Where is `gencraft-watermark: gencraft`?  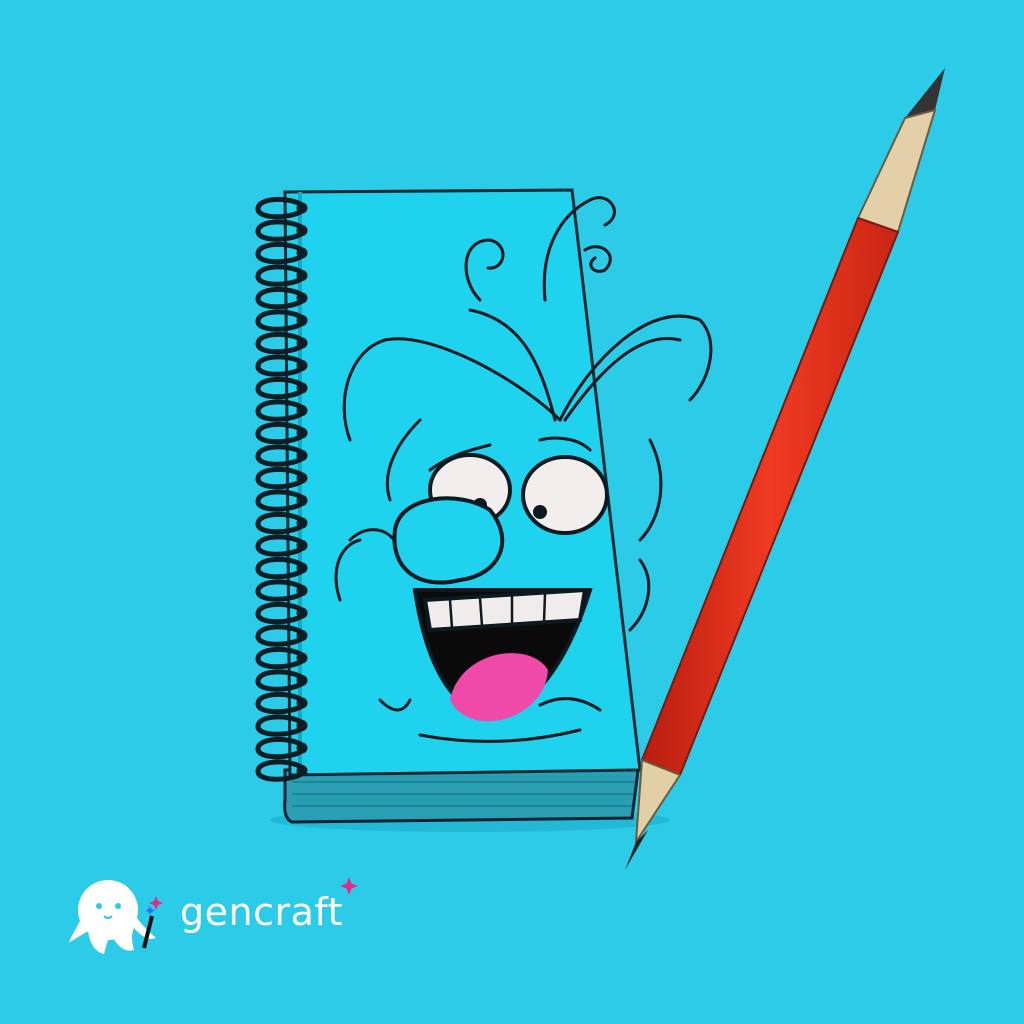
gencraft-watermark: gencraft is located at coordinates (216, 918).